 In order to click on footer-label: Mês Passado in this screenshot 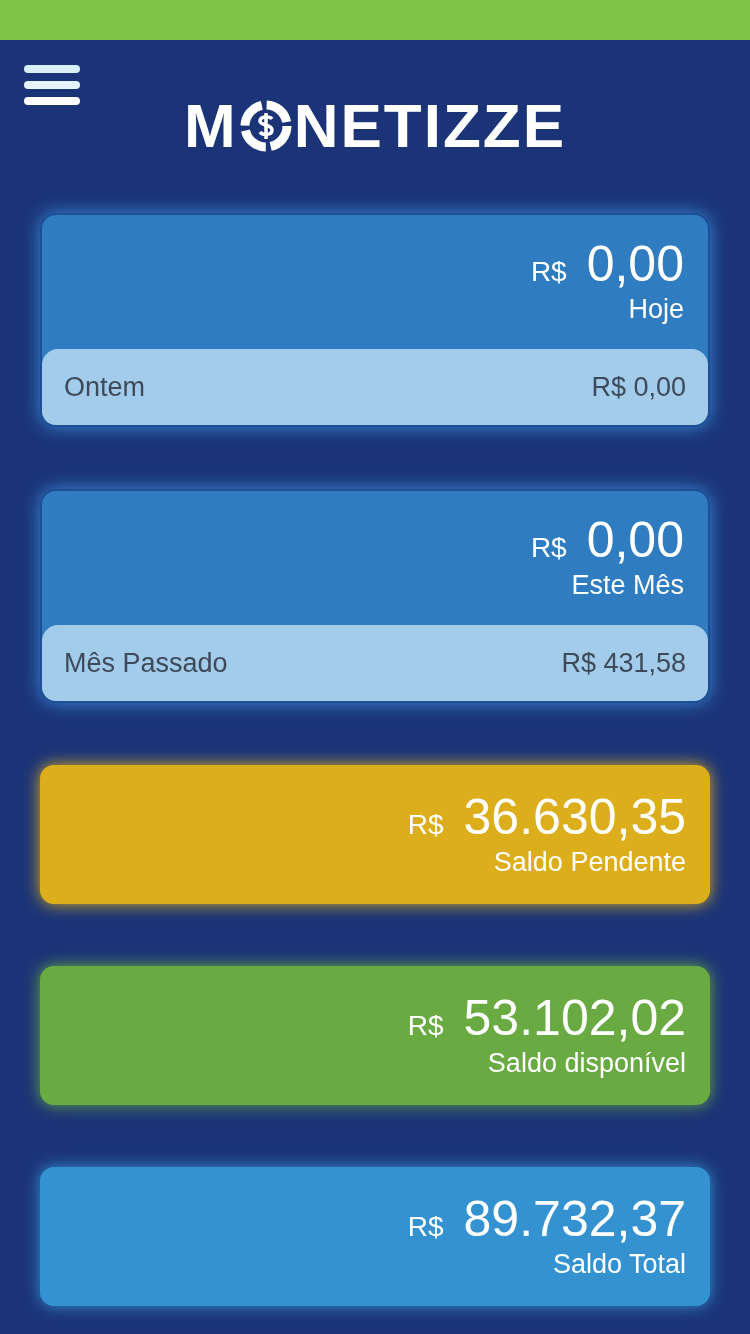, I will do `click(146, 663)`.